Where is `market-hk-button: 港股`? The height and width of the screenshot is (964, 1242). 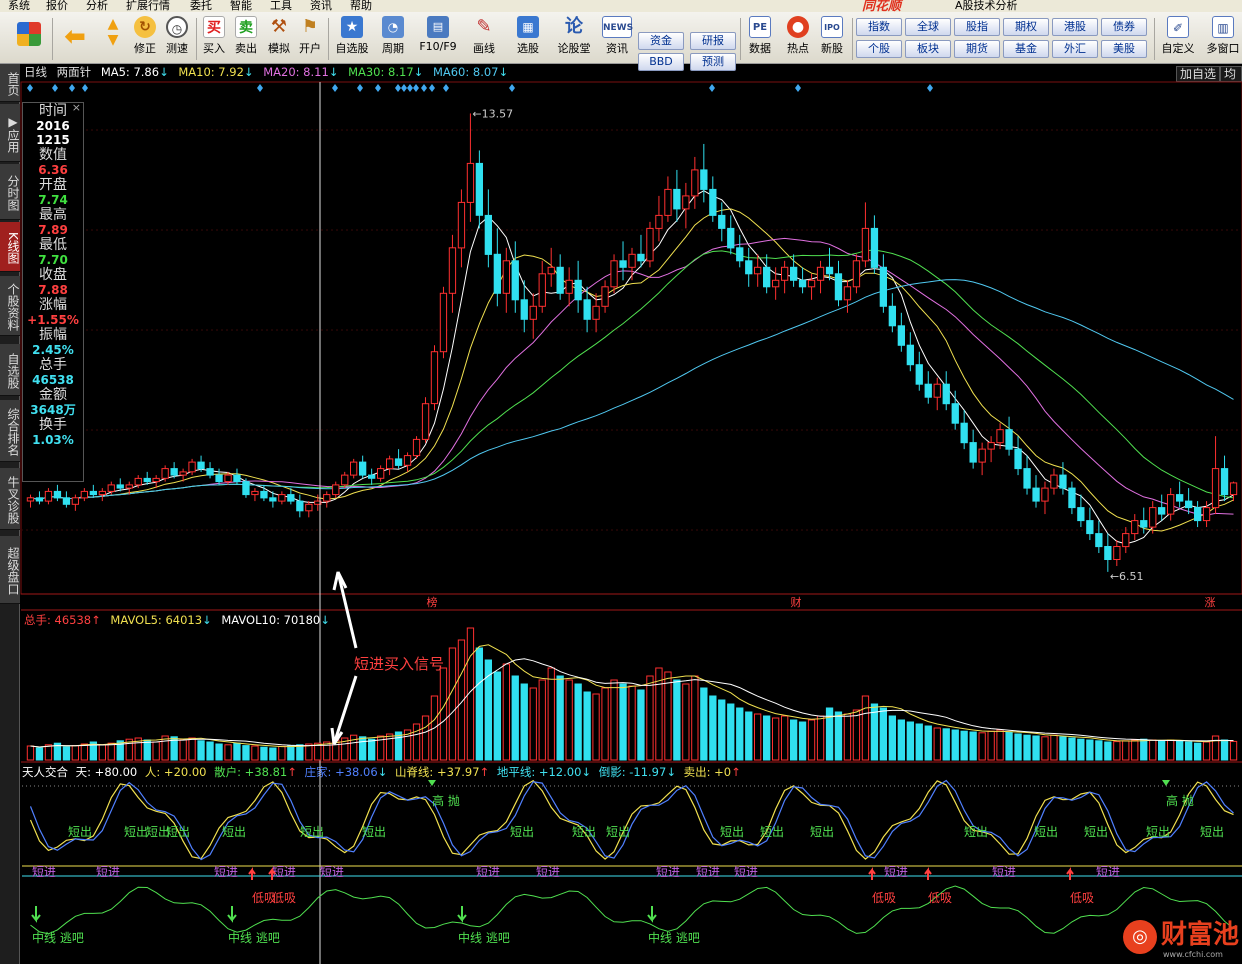
market-hk-button: 港股 is located at coordinates (1075, 27).